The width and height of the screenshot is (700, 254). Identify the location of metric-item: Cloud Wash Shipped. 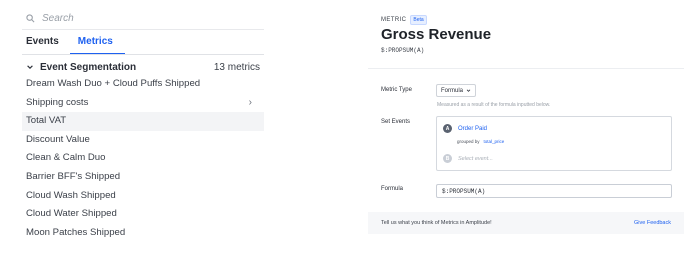
(143, 196).